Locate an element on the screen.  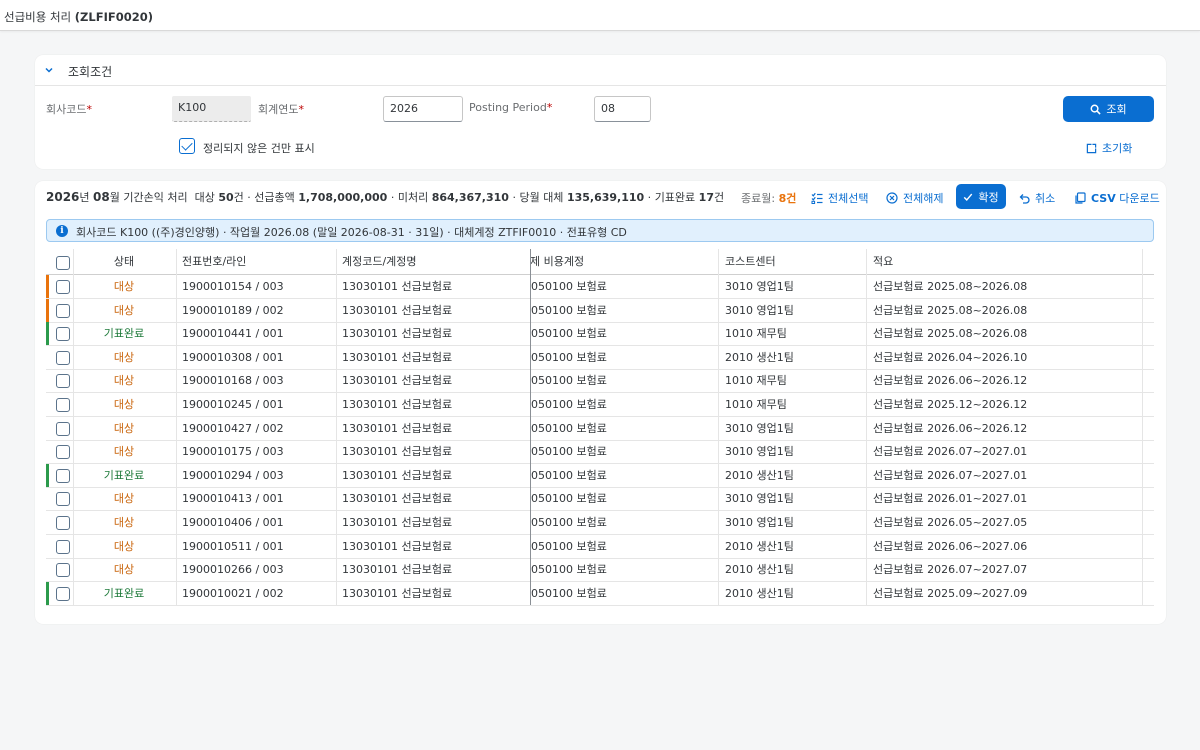
cell-document: 1900010154 / 003 is located at coordinates (233, 286).